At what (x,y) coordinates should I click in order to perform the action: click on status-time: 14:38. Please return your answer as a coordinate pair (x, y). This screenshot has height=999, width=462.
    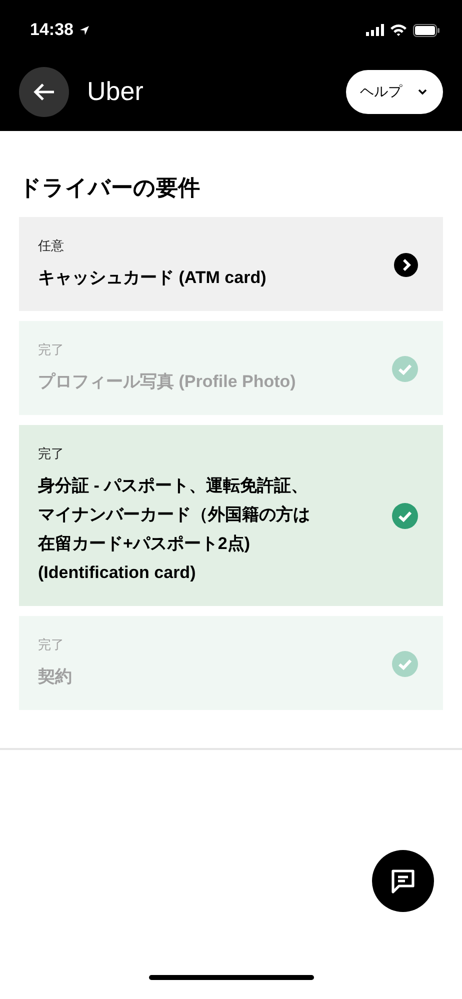
    Looking at the image, I should click on (52, 30).